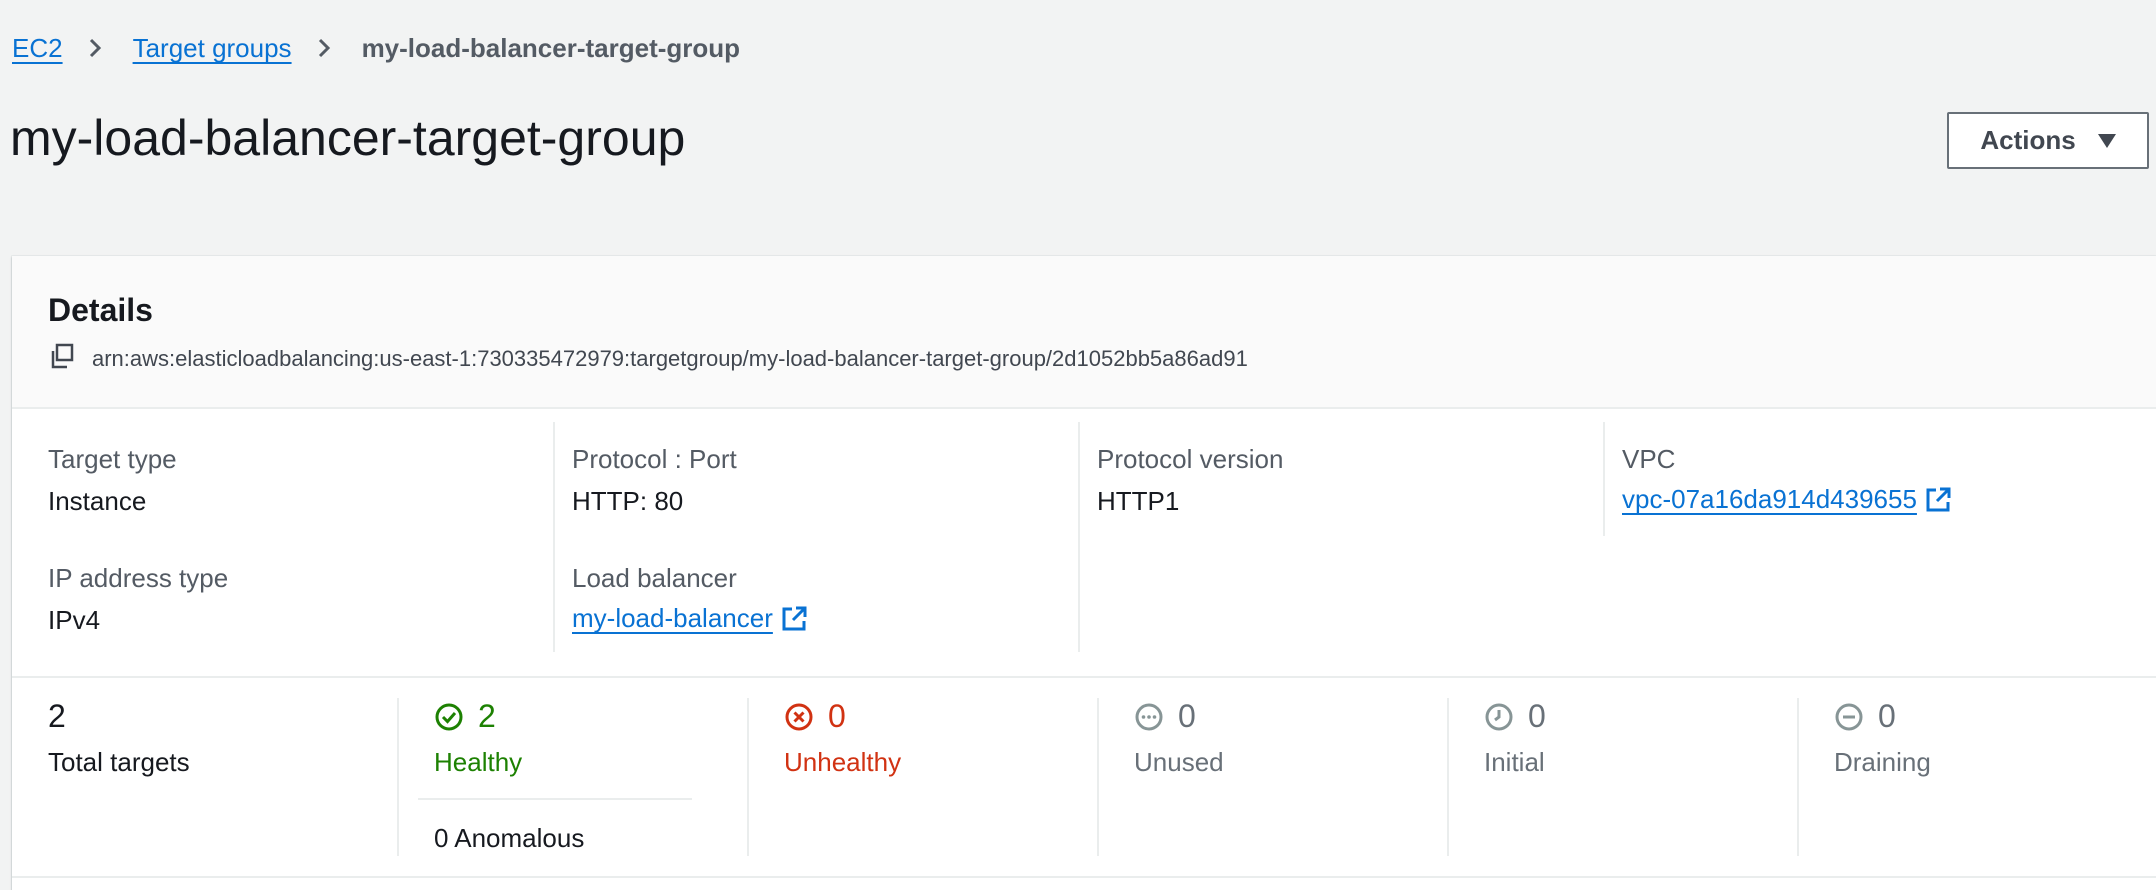 The width and height of the screenshot is (2156, 890). I want to click on actions-button: Actions, so click(2048, 140).